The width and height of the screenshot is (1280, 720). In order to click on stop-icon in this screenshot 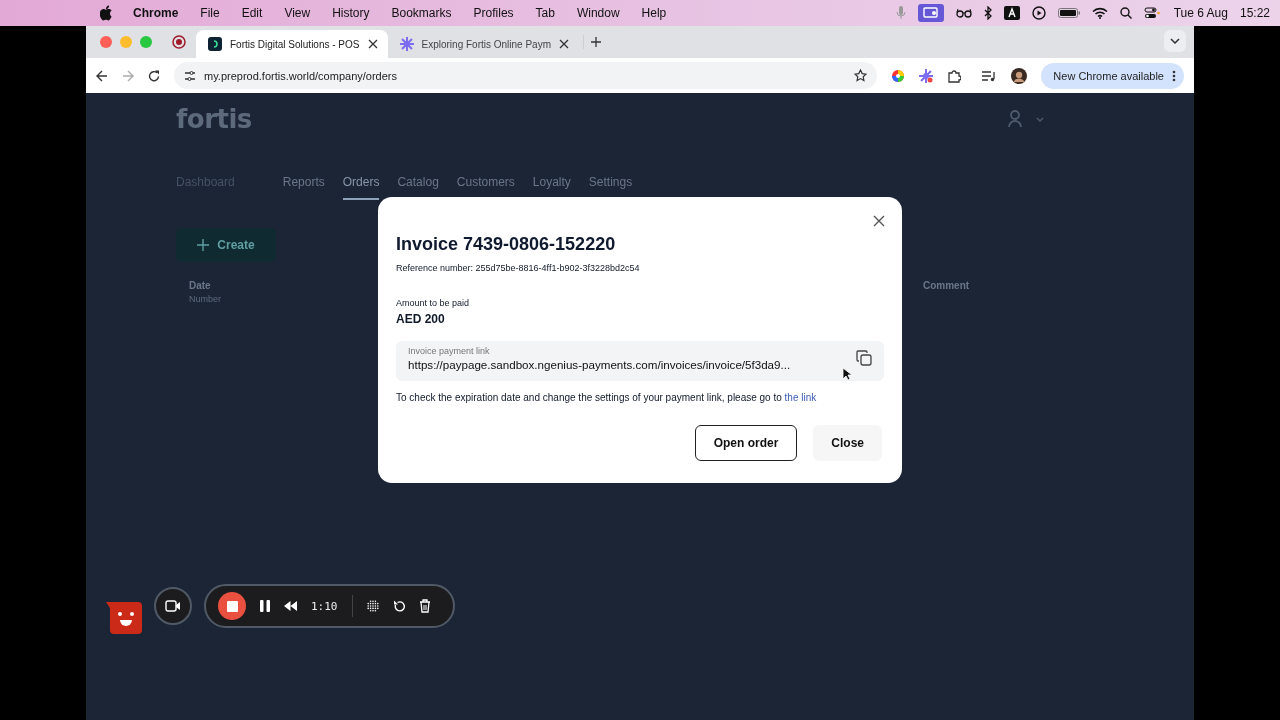, I will do `click(232, 606)`.